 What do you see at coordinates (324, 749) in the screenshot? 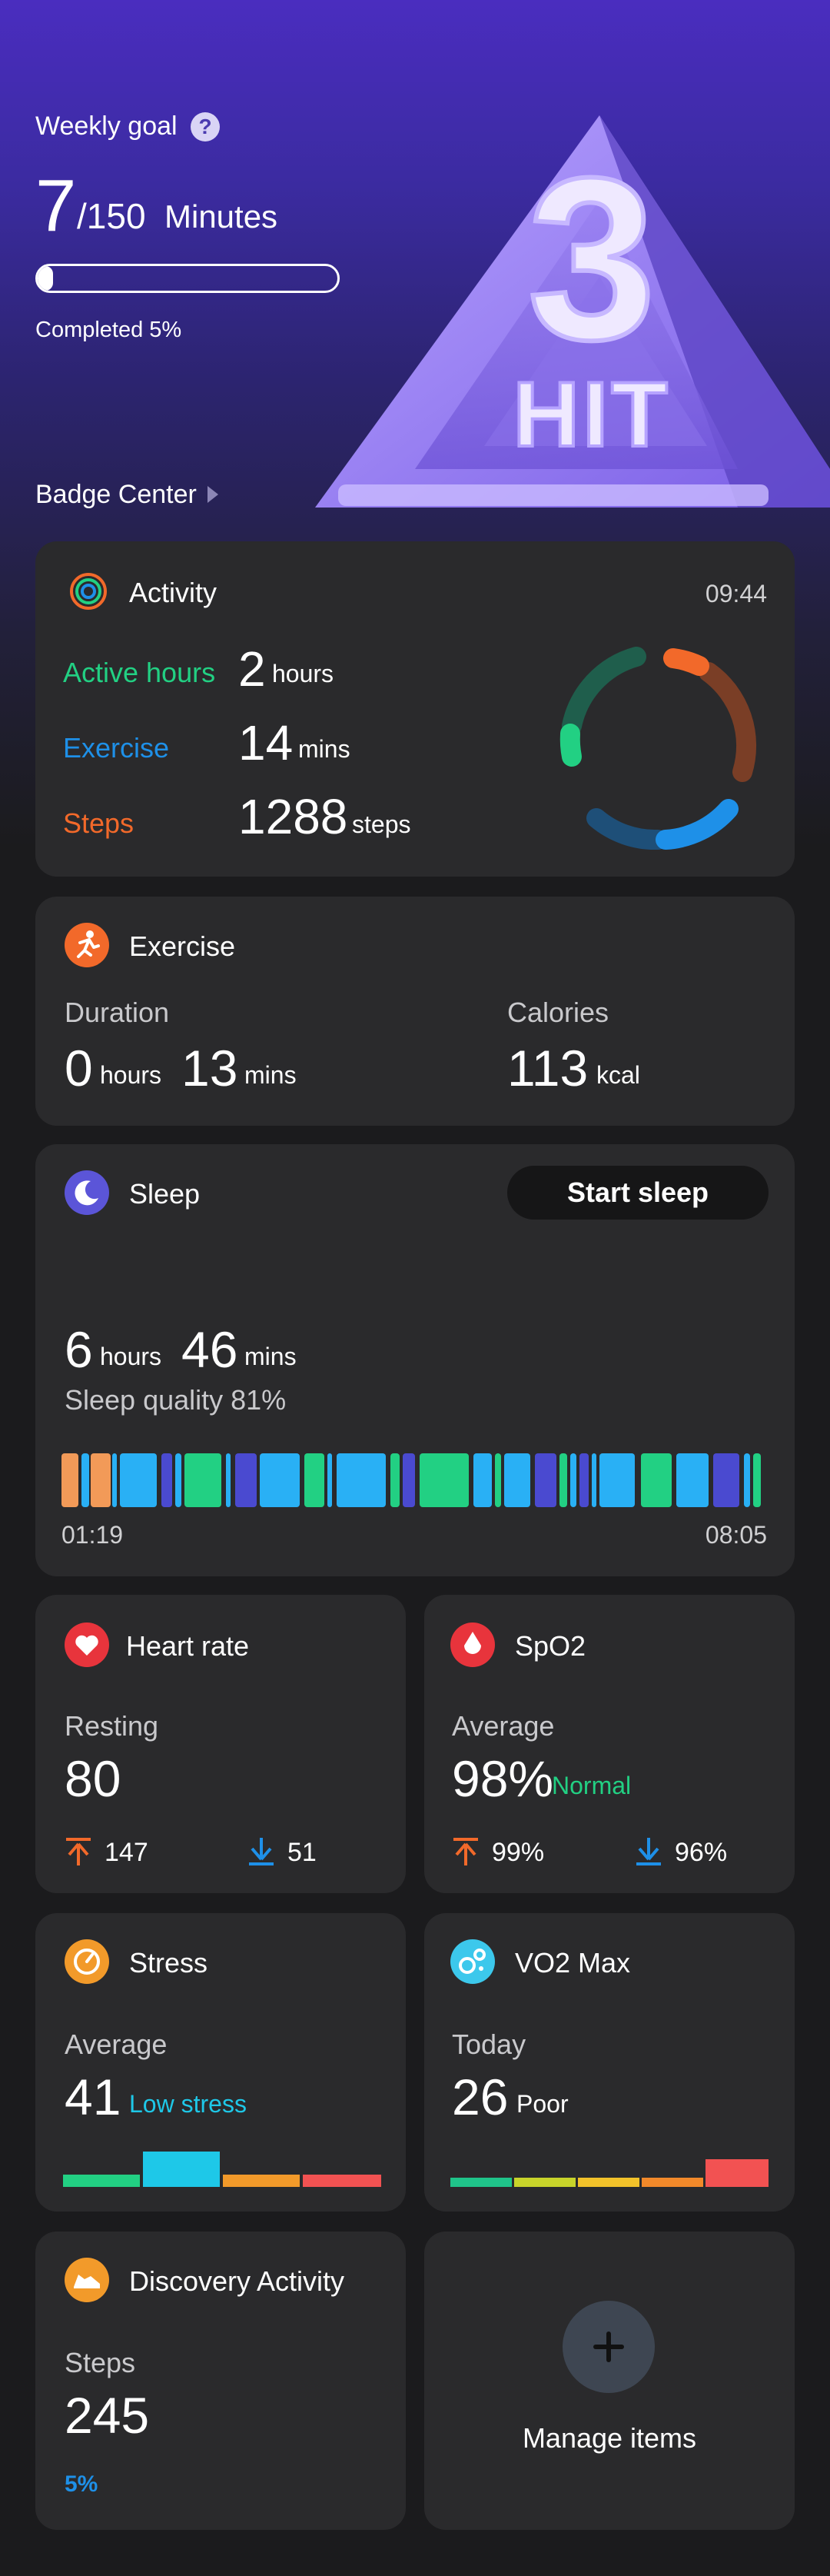
I see `exercise-minutes-unit: mins` at bounding box center [324, 749].